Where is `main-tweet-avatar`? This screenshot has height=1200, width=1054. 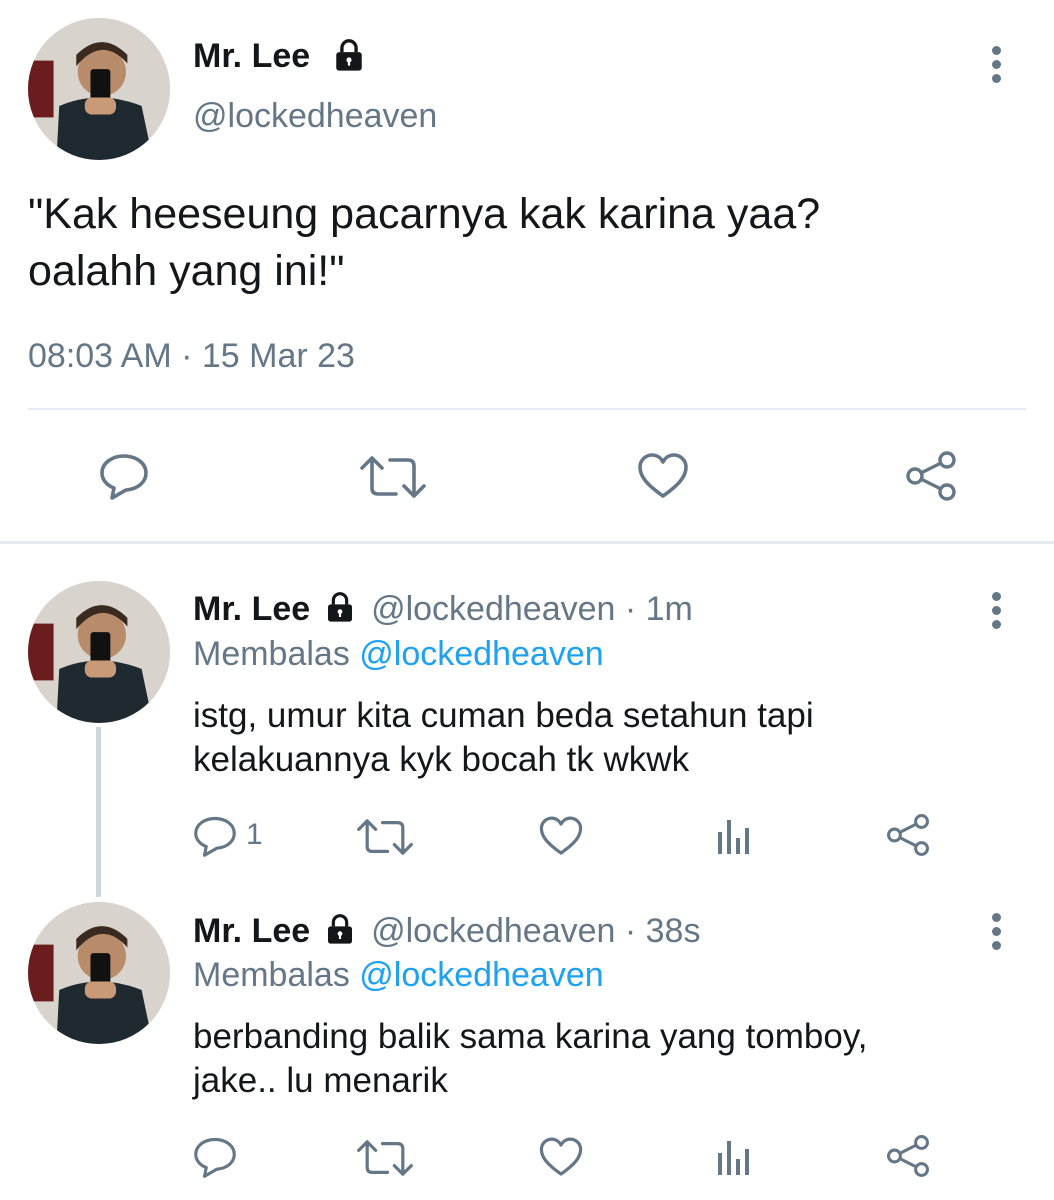 main-tweet-avatar is located at coordinates (99, 89).